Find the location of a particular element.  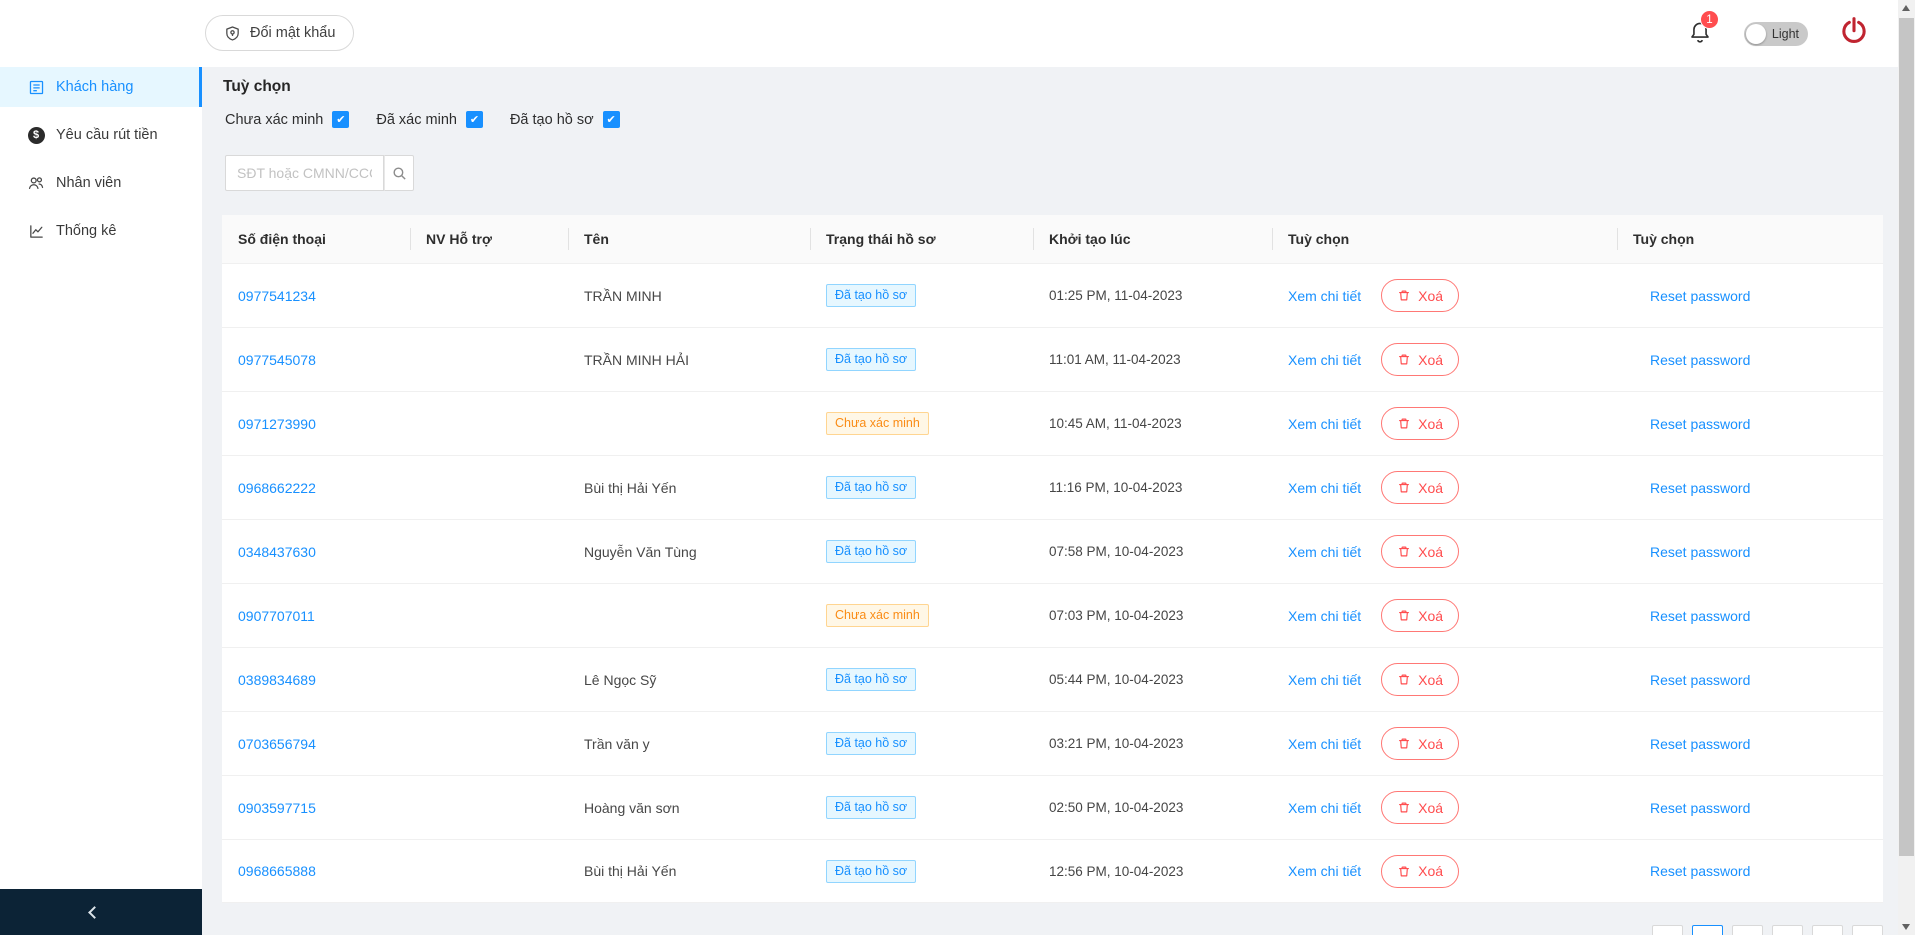

sidebar-item-0: Khách hàng is located at coordinates (101, 87).